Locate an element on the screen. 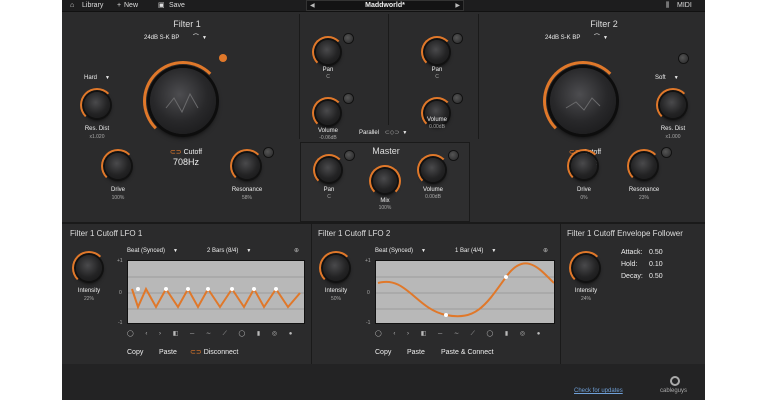 The image size is (768, 400). lfo1-intensity-knob is located at coordinates (89, 268).